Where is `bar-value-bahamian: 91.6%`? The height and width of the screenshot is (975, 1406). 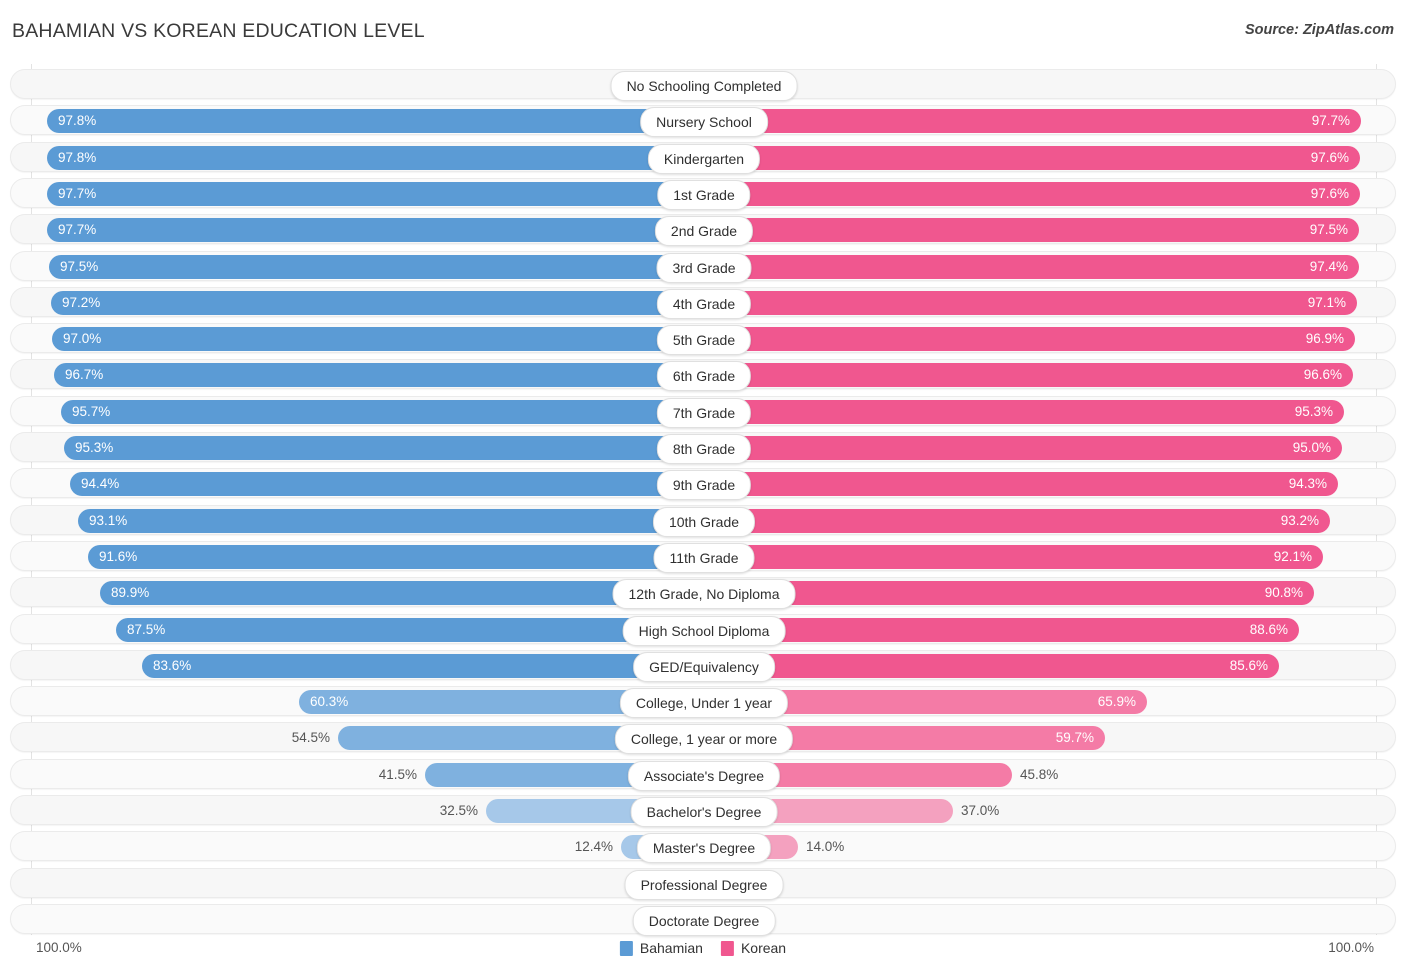 bar-value-bahamian: 91.6% is located at coordinates (118, 556).